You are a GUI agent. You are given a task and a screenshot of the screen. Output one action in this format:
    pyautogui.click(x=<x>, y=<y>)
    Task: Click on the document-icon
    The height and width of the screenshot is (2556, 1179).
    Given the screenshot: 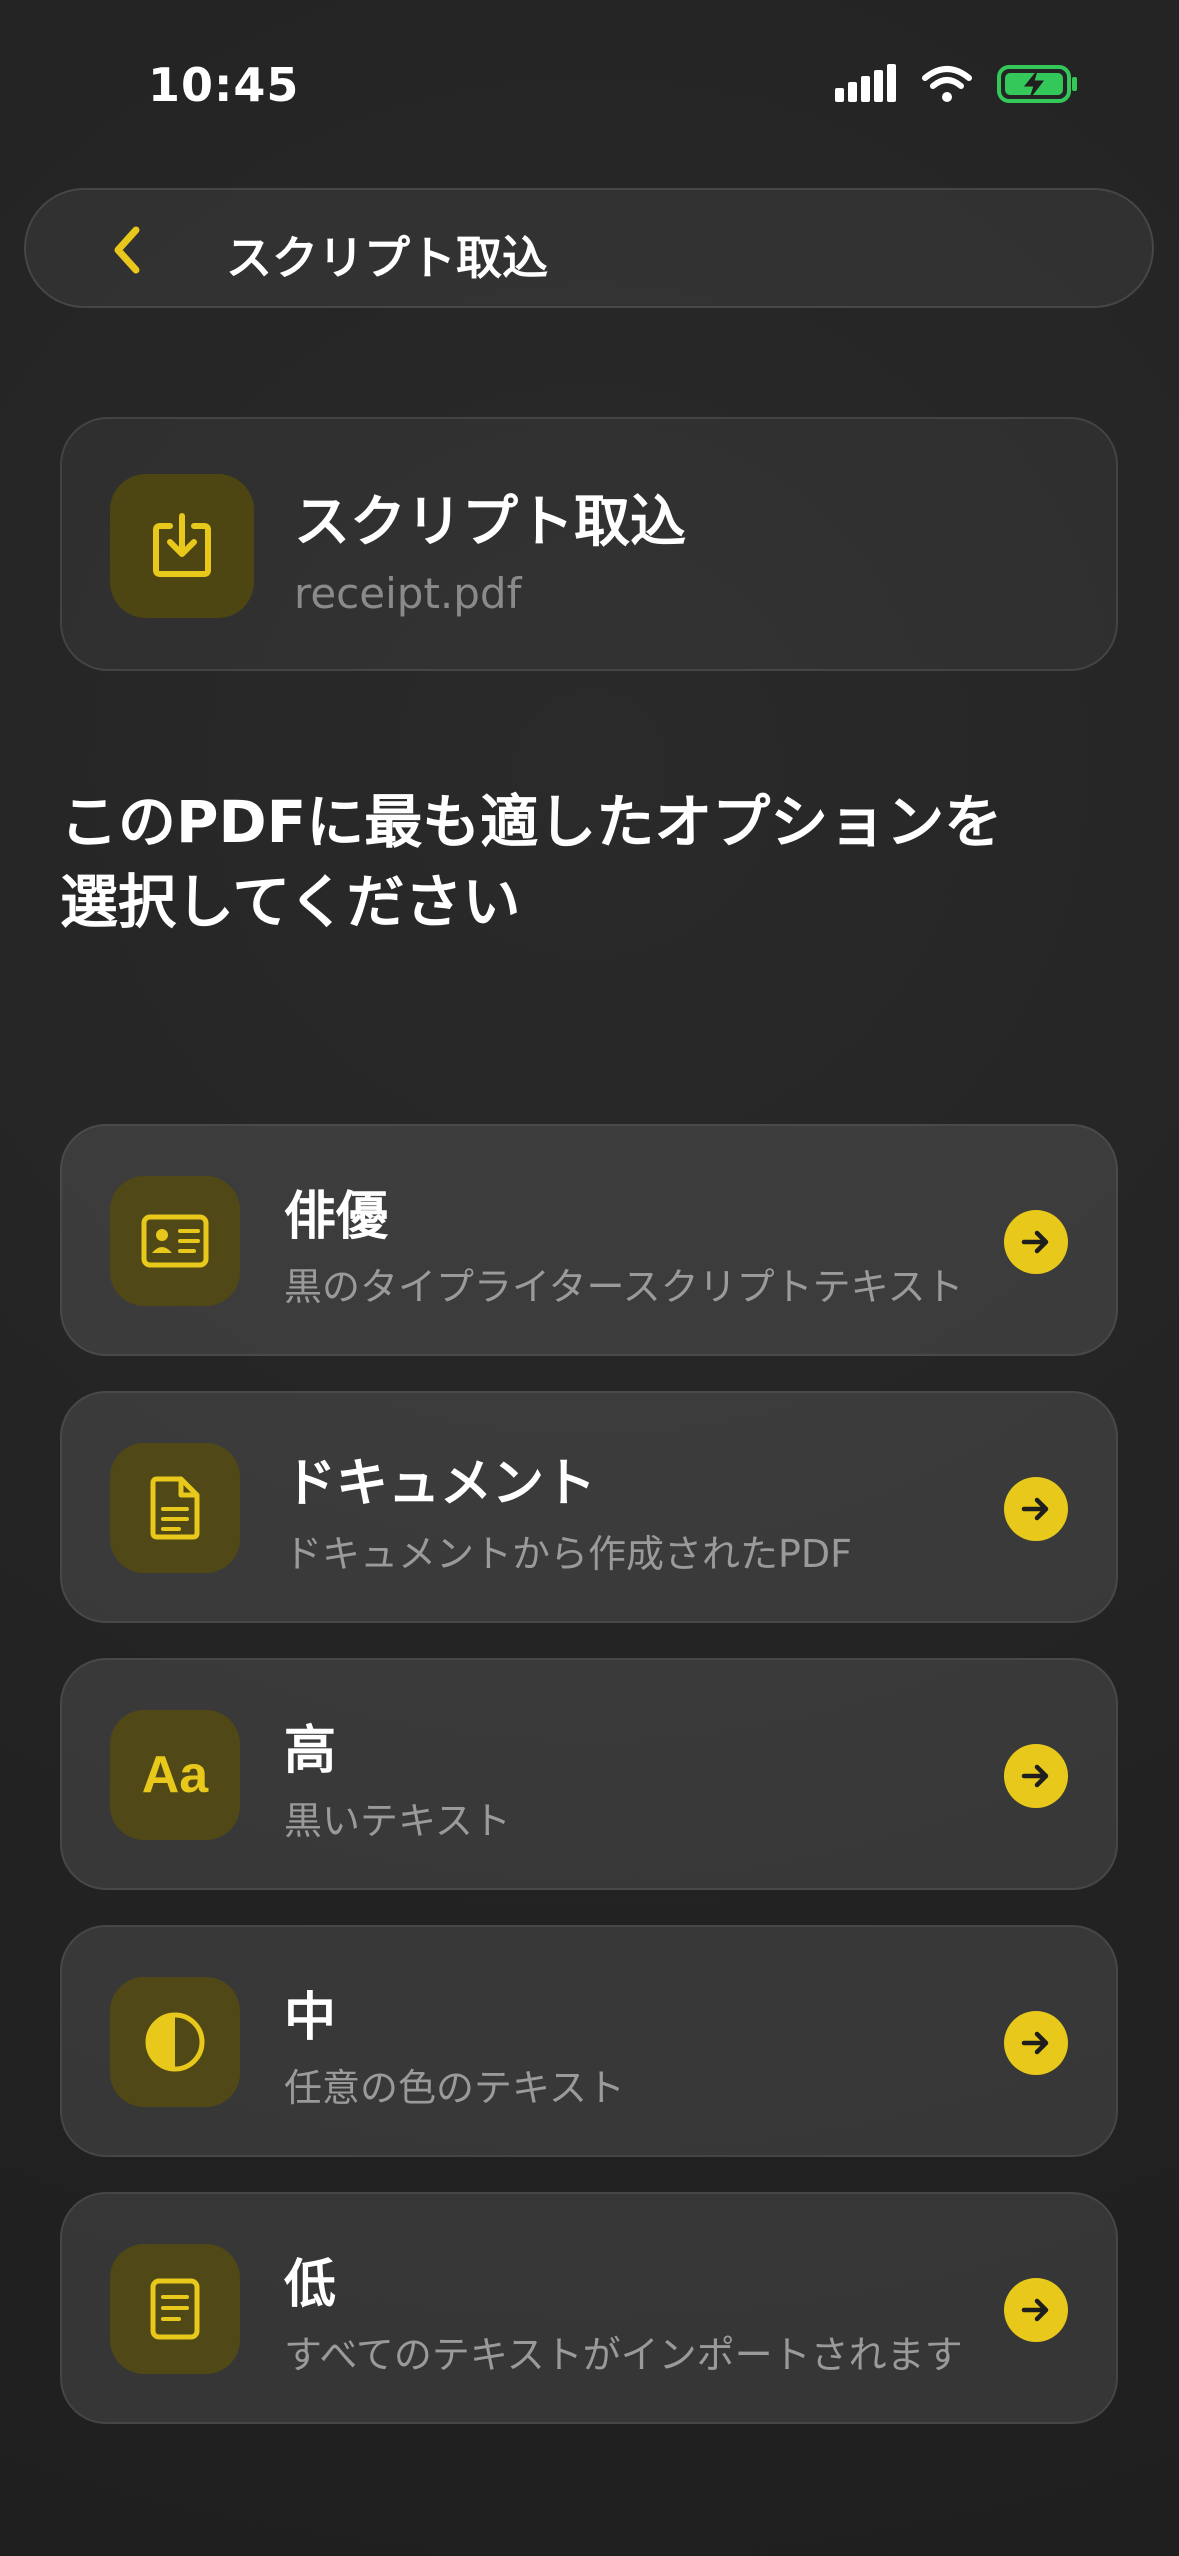 What is the action you would take?
    pyautogui.click(x=175, y=1508)
    